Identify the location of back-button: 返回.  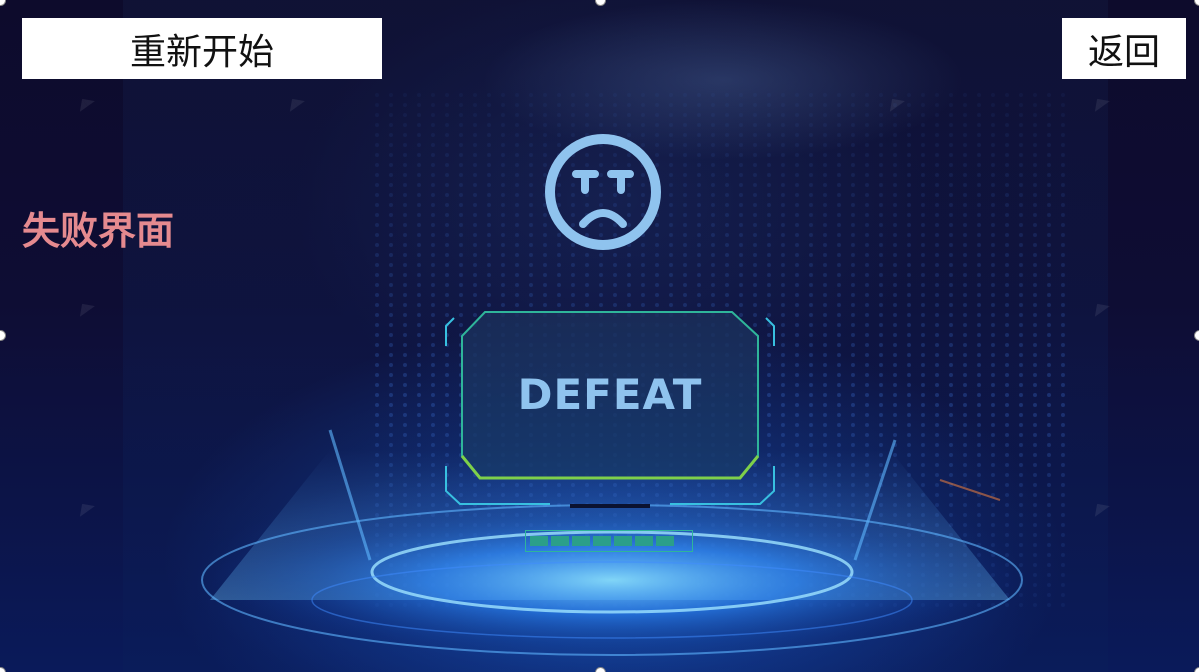
(1124, 48).